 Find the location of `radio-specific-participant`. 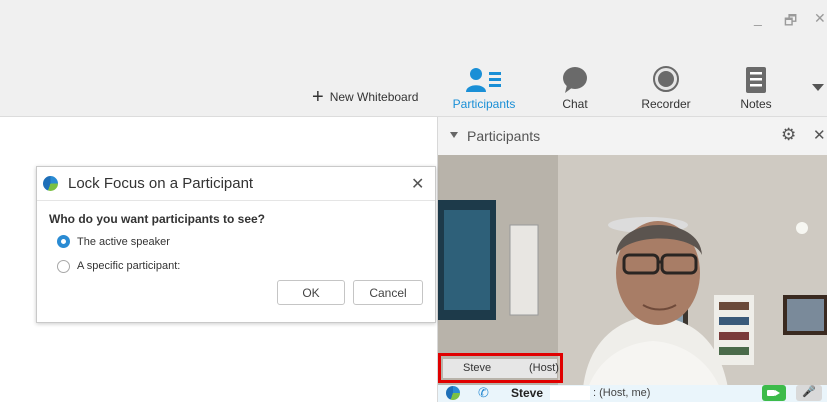

radio-specific-participant is located at coordinates (63, 266).